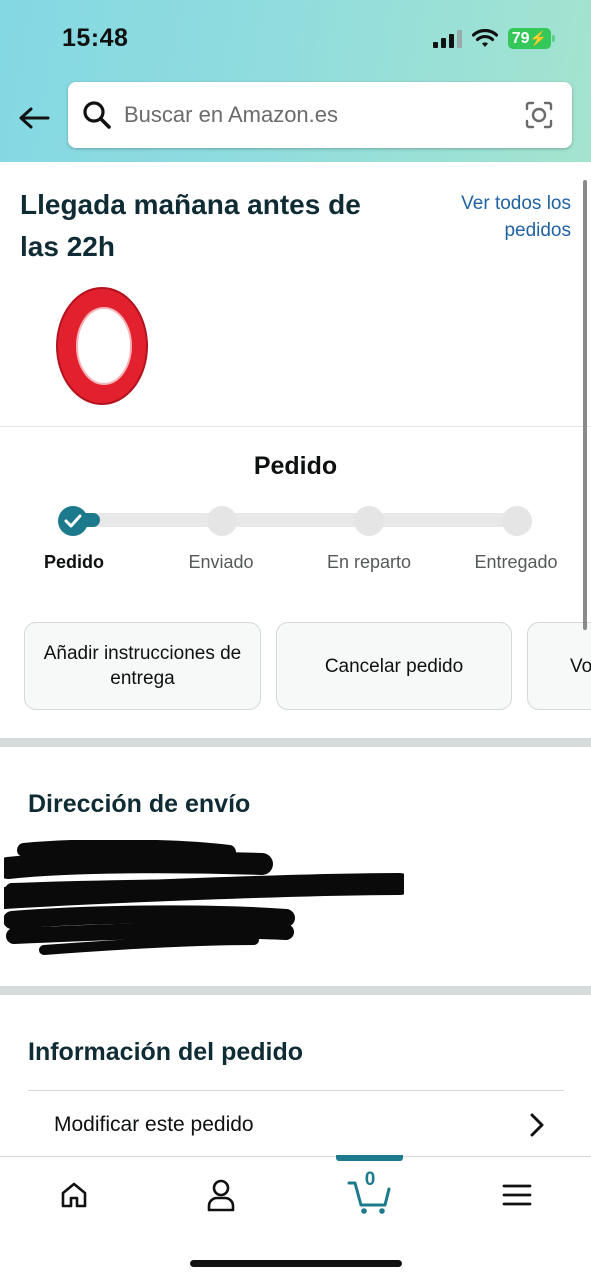 Image resolution: width=591 pixels, height=1280 pixels. I want to click on back-button, so click(34, 118).